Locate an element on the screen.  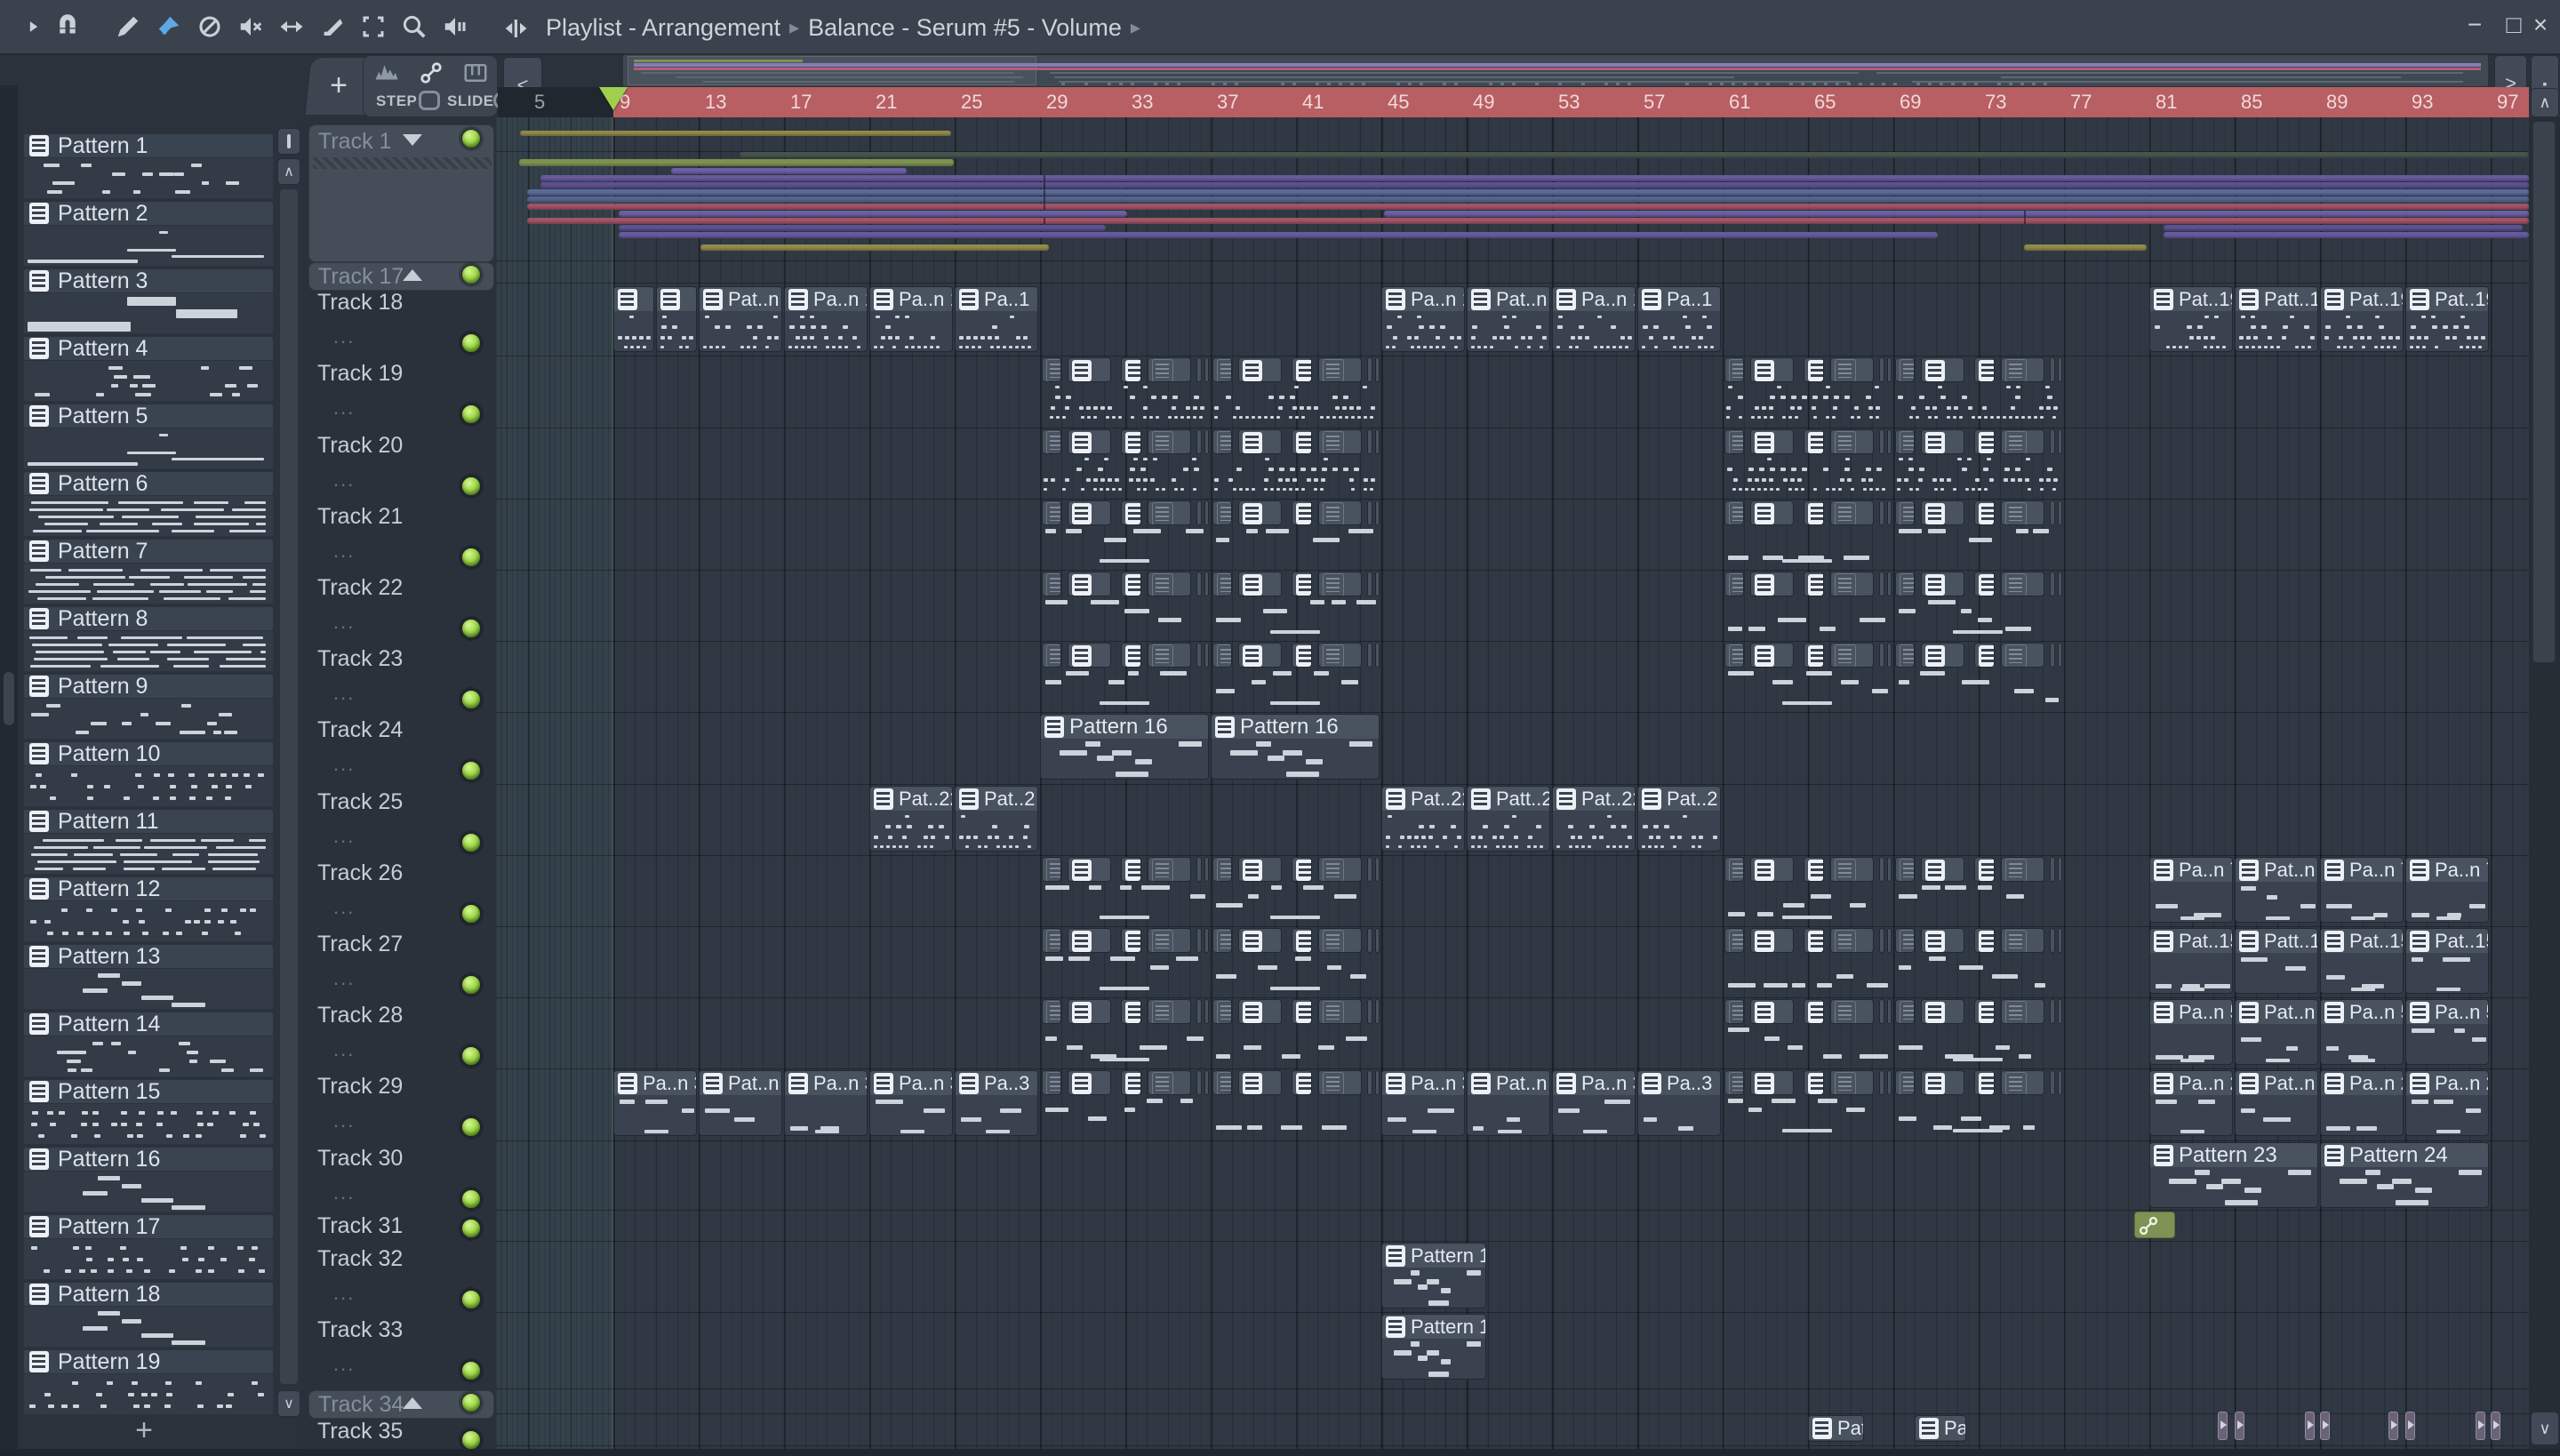
pattern-clip: Pa..n 3 is located at coordinates (655, 1103).